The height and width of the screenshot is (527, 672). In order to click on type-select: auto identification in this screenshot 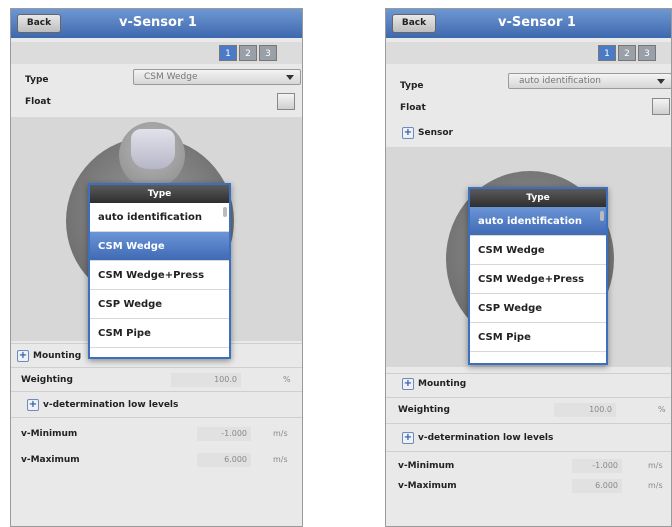, I will do `click(589, 81)`.